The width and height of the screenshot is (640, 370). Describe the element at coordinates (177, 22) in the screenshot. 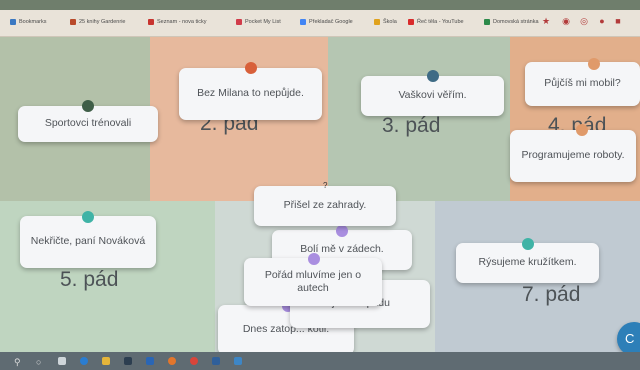

I see `bookmark-item: Seznam - nova ticky` at that location.